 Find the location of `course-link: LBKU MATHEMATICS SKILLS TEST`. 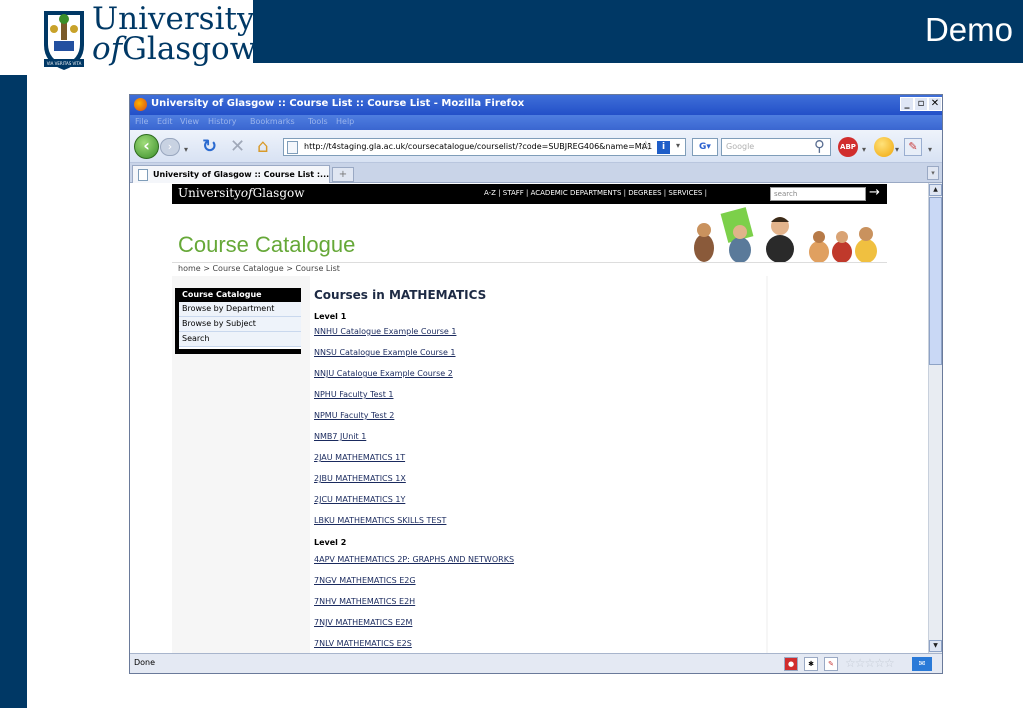

course-link: LBKU MATHEMATICS SKILLS TEST is located at coordinates (380, 520).